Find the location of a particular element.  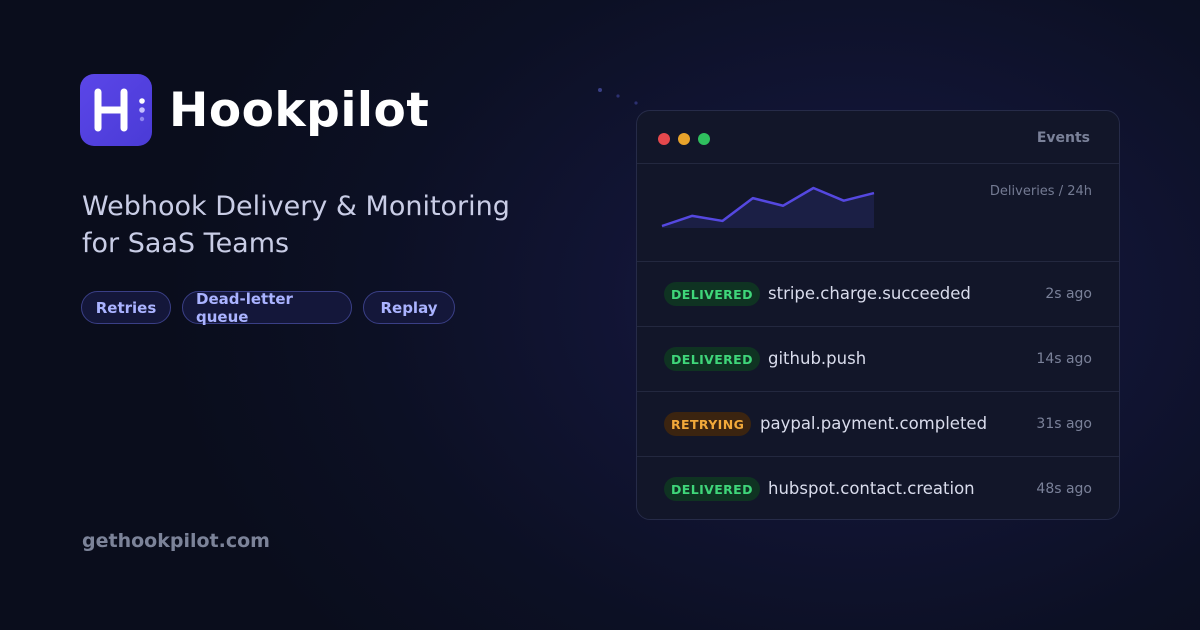

feature-chips: Retries Dead-letter queue Replay is located at coordinates (273, 308).